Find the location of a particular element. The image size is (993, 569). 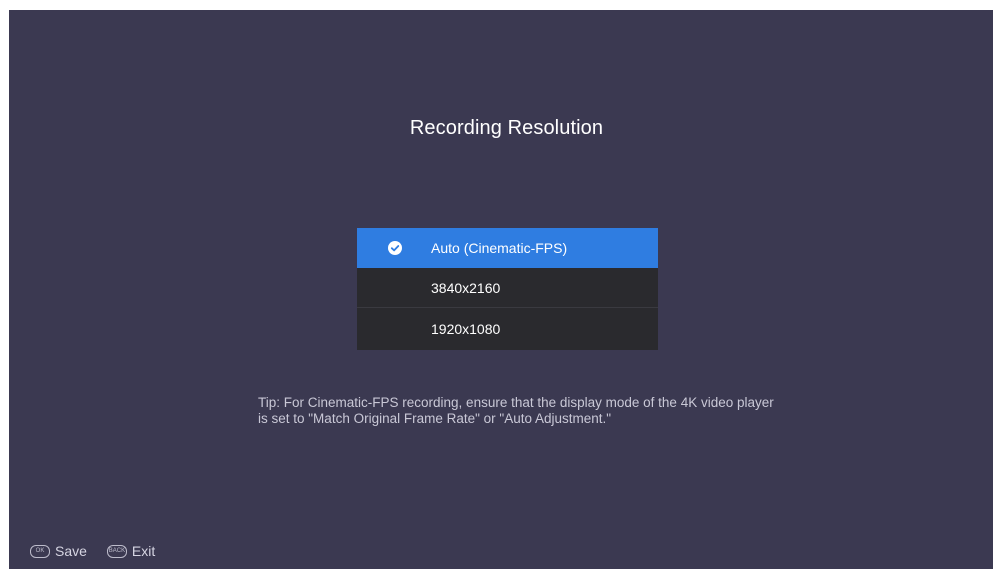

option-1920x1080: 1920x1080 is located at coordinates (507, 329).